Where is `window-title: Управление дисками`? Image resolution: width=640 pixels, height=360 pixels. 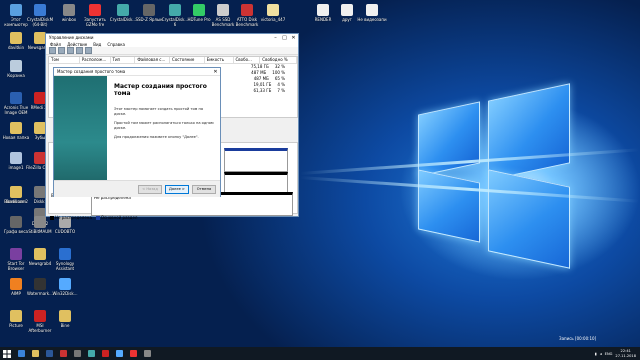
window-title: Управление дисками is located at coordinates (71, 37).